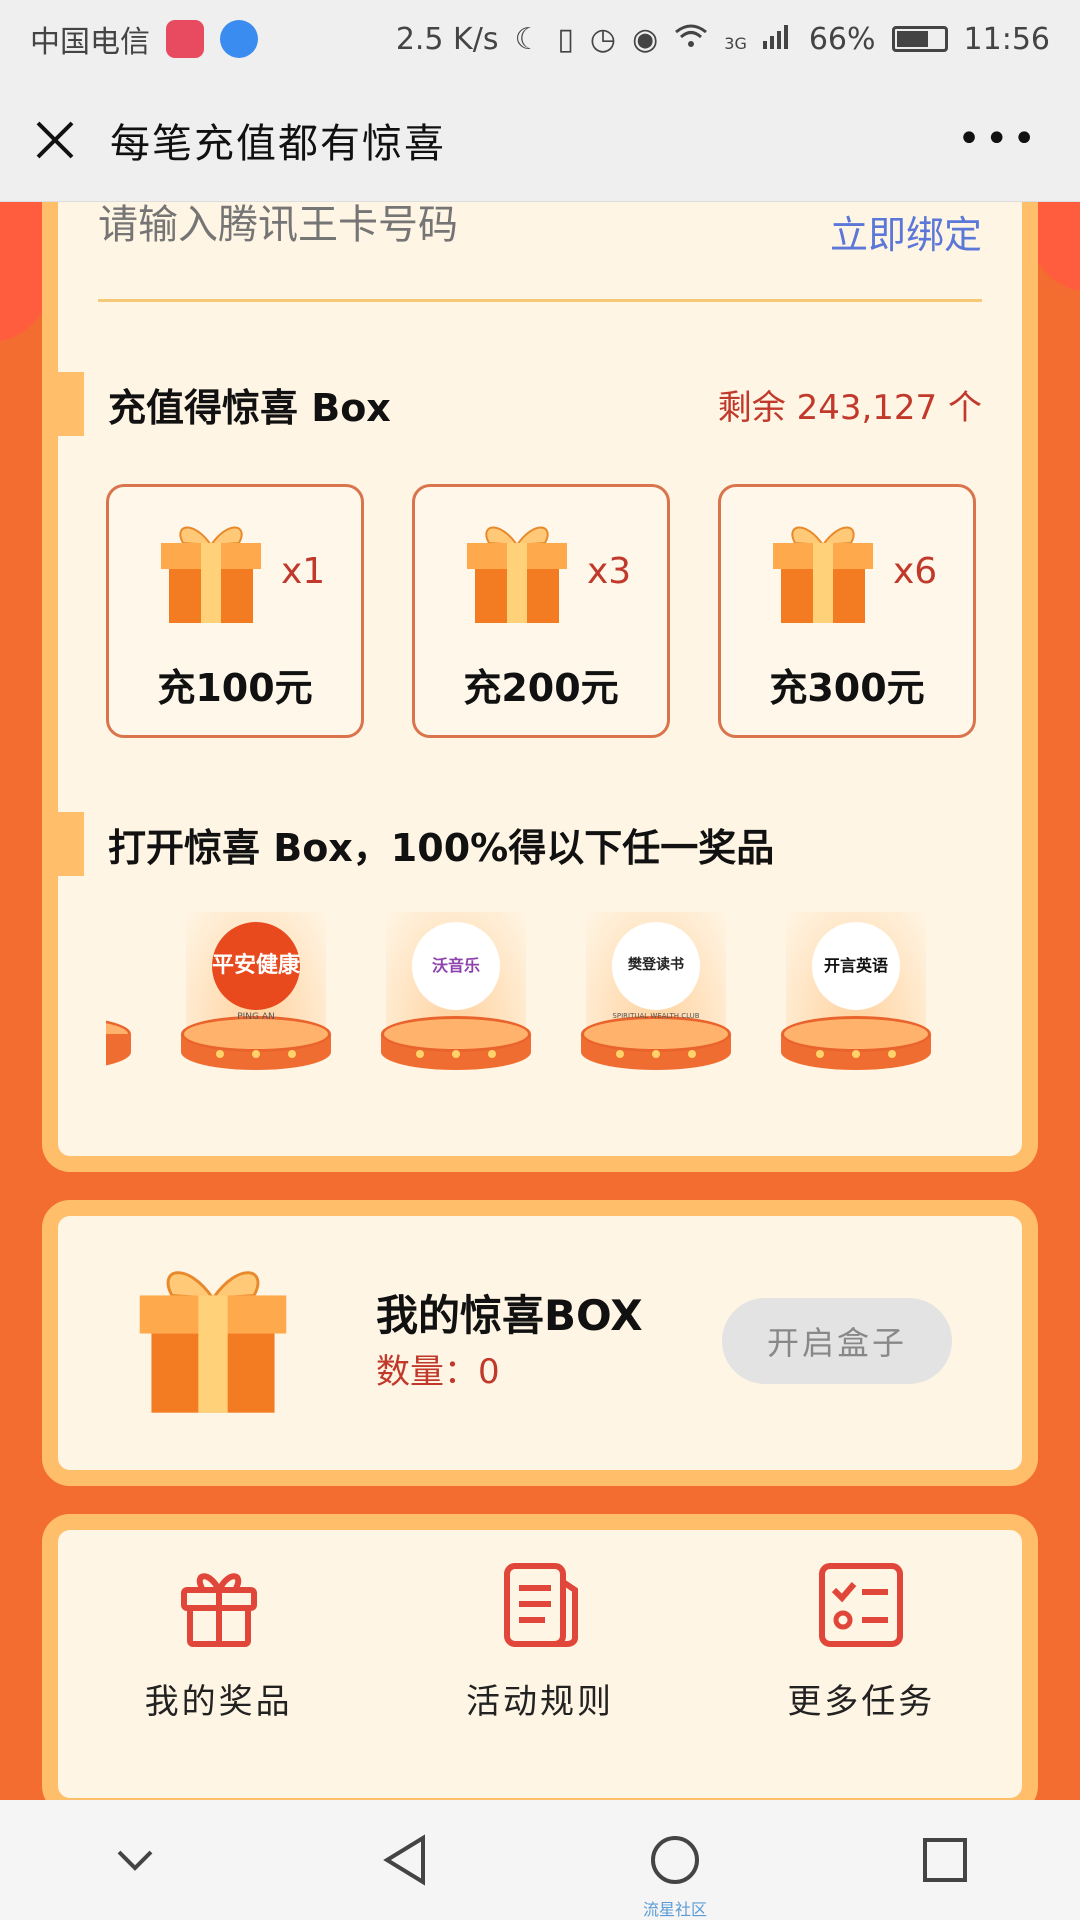 The image size is (1080, 1920). What do you see at coordinates (849, 407) in the screenshot?
I see `remaining-count: 剩余 243,127 个` at bounding box center [849, 407].